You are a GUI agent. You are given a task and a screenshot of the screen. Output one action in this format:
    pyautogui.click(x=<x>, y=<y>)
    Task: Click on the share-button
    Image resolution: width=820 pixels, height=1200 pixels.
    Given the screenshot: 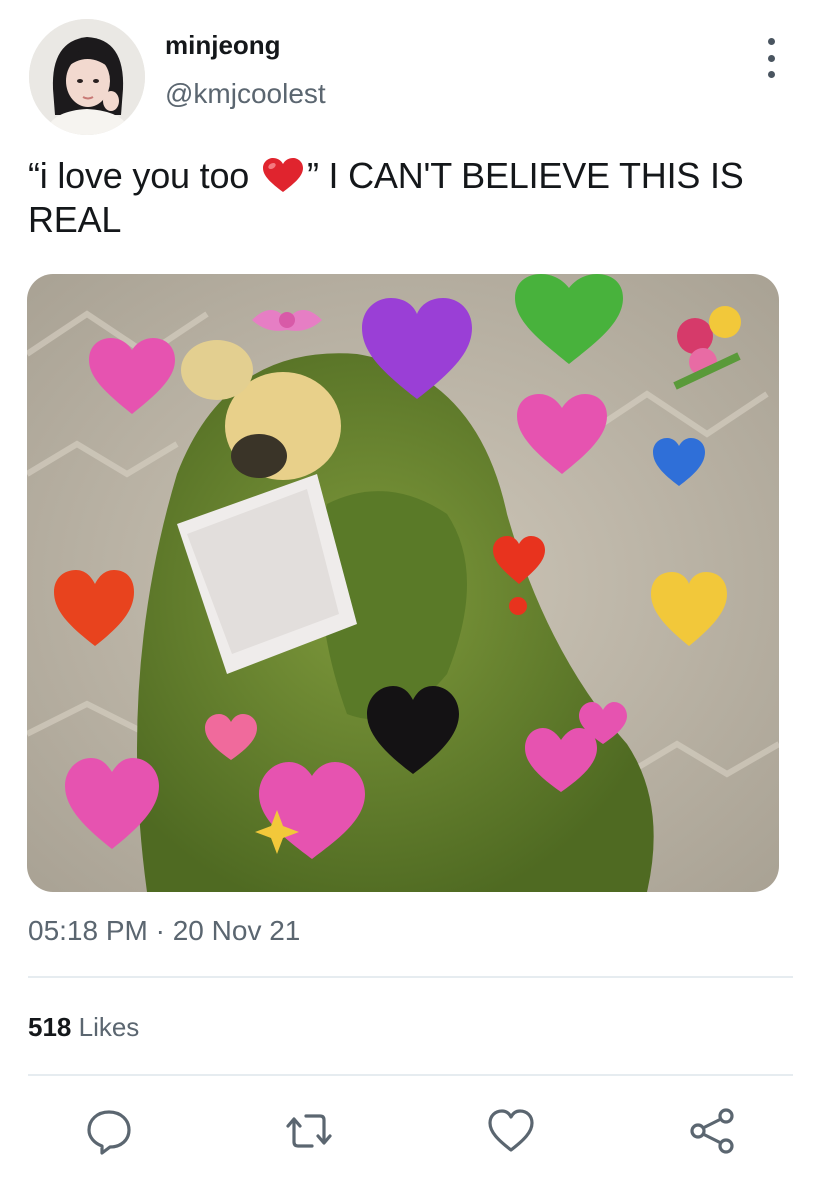 What is the action you would take?
    pyautogui.click(x=713, y=1131)
    